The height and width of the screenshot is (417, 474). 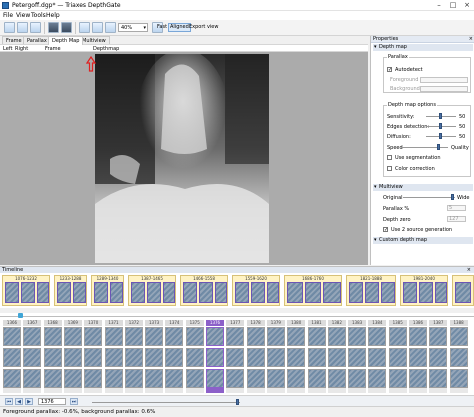 What do you see at coordinates (9, 27) in the screenshot?
I see `new-project-icon` at bounding box center [9, 27].